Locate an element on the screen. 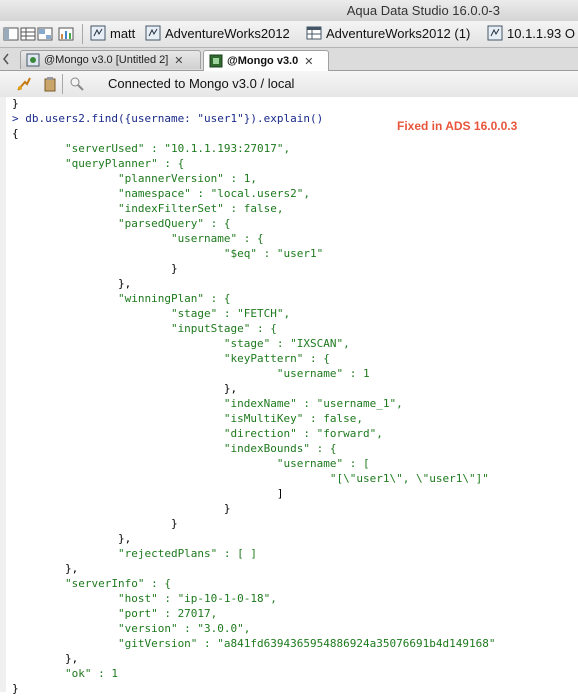 This screenshot has height=696, width=578. mongo-connection-icon is located at coordinates (216, 61).